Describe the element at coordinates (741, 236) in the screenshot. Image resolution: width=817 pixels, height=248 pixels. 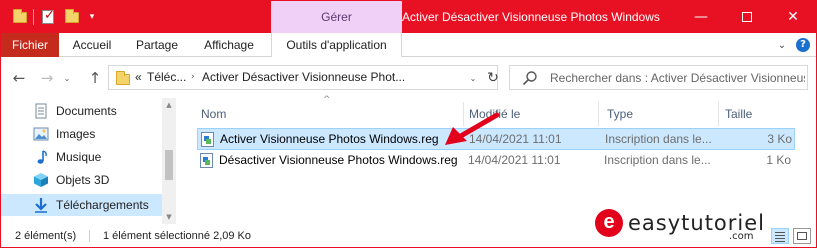
I see `brand-tld: .com` at that location.